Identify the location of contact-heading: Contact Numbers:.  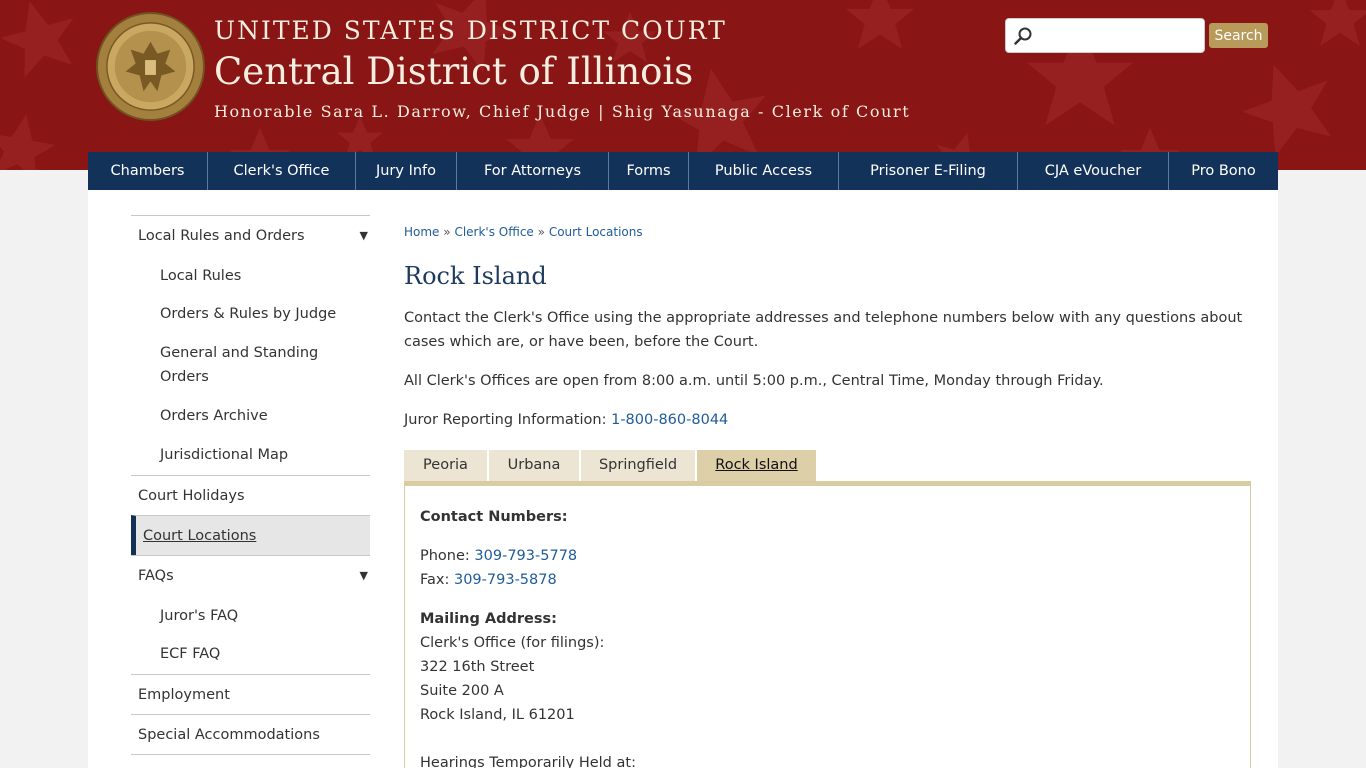
(494, 517).